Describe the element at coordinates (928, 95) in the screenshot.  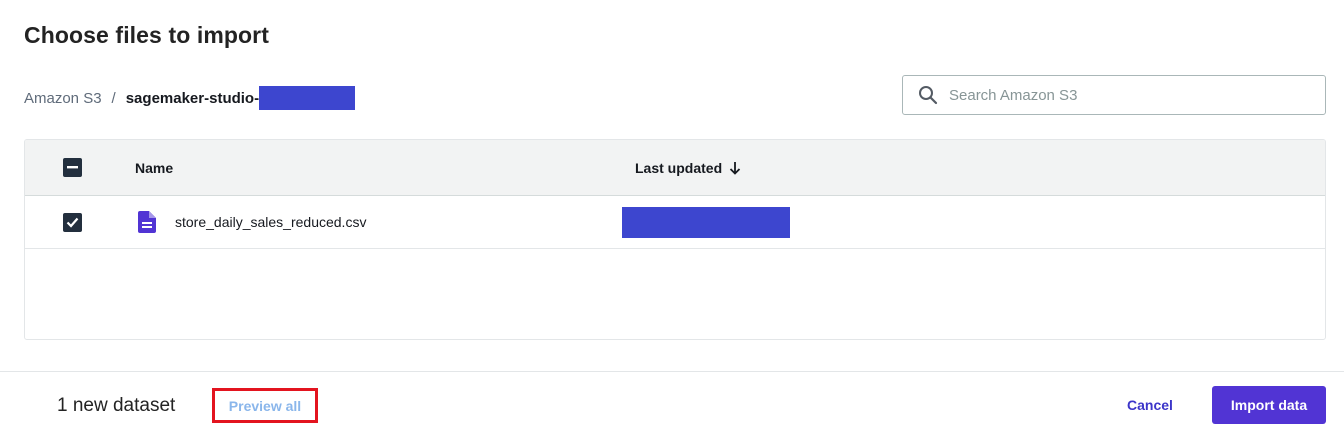
I see `search-icon` at that location.